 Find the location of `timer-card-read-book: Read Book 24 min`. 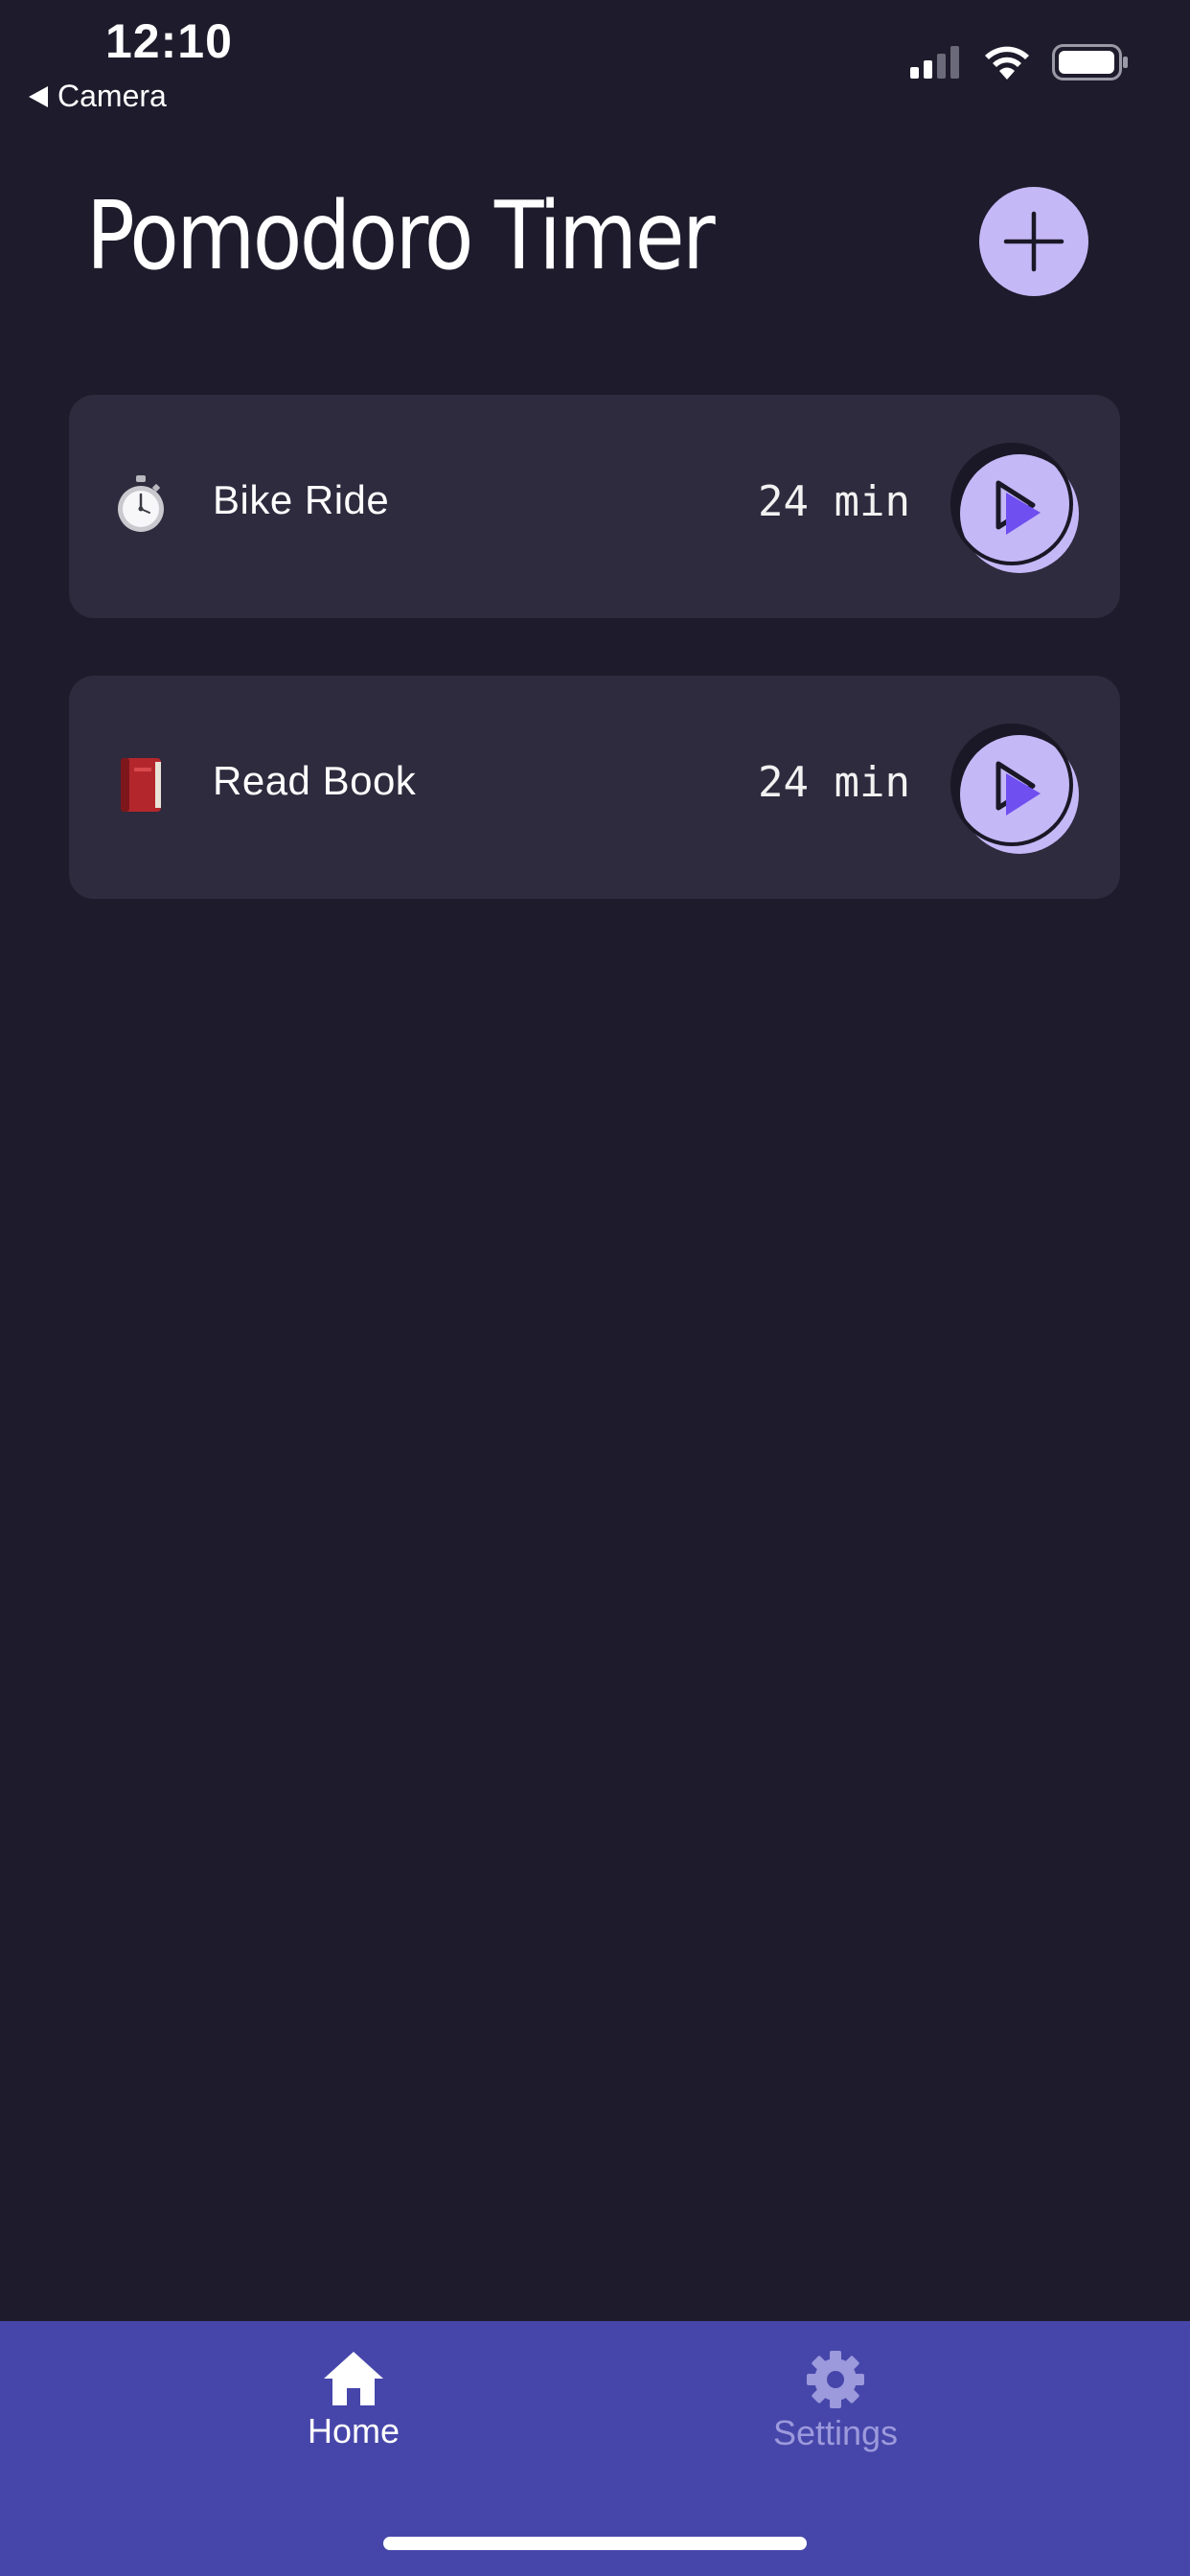

timer-card-read-book: Read Book 24 min is located at coordinates (594, 787).